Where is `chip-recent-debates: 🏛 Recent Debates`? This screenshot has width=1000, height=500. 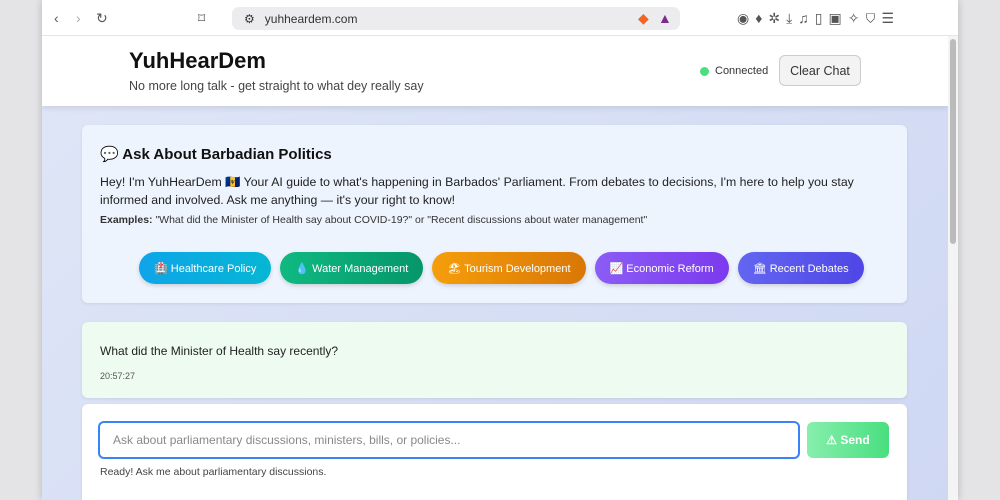
chip-recent-debates: 🏛 Recent Debates is located at coordinates (800, 268).